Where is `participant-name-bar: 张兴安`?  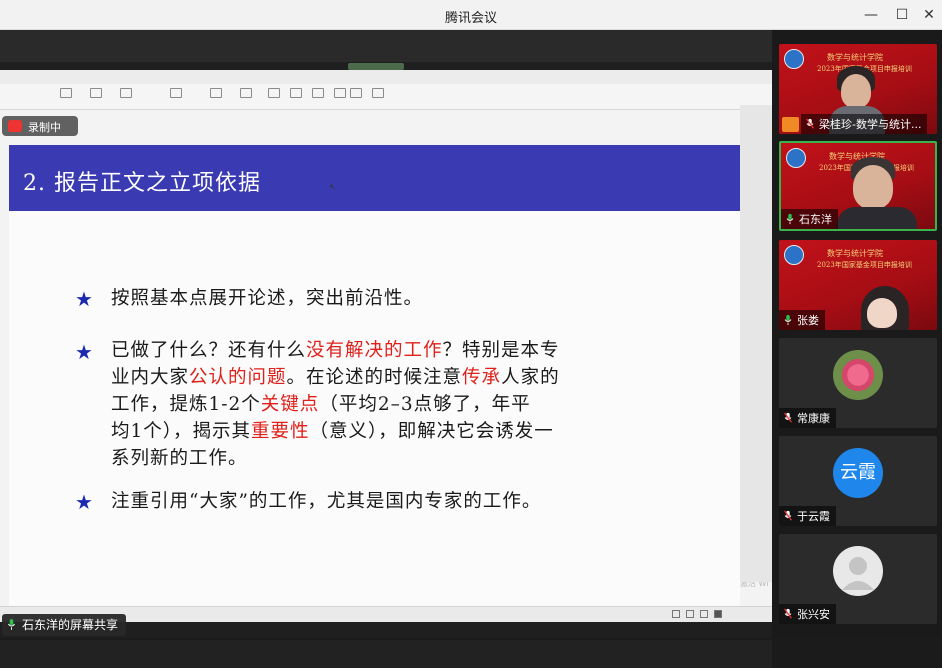
participant-name-bar: 张兴安 is located at coordinates (807, 614).